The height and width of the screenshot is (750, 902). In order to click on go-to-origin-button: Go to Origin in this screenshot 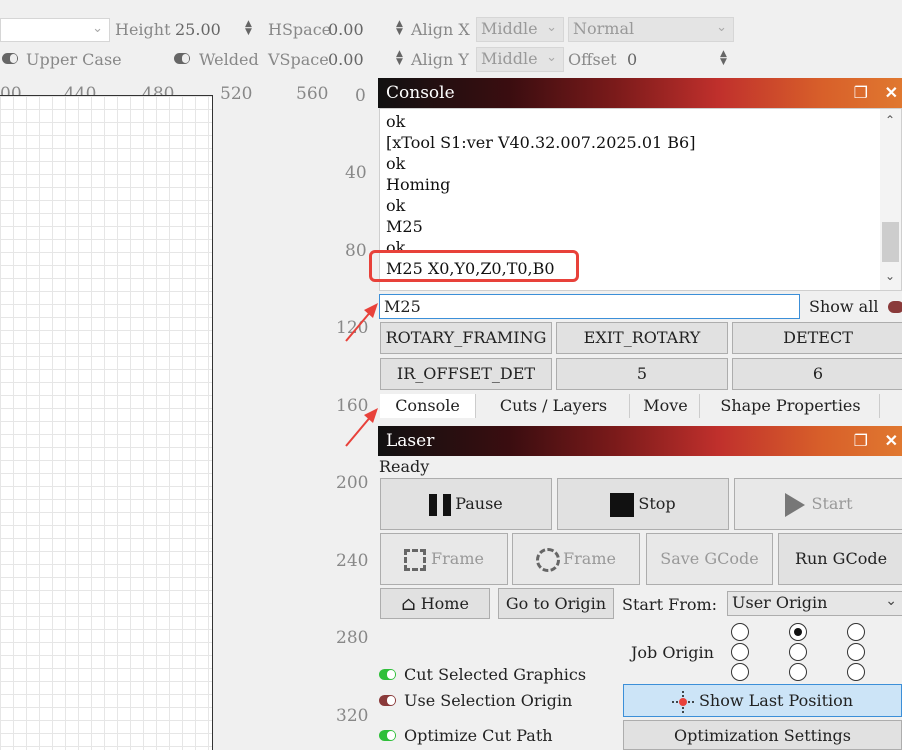, I will do `click(556, 603)`.